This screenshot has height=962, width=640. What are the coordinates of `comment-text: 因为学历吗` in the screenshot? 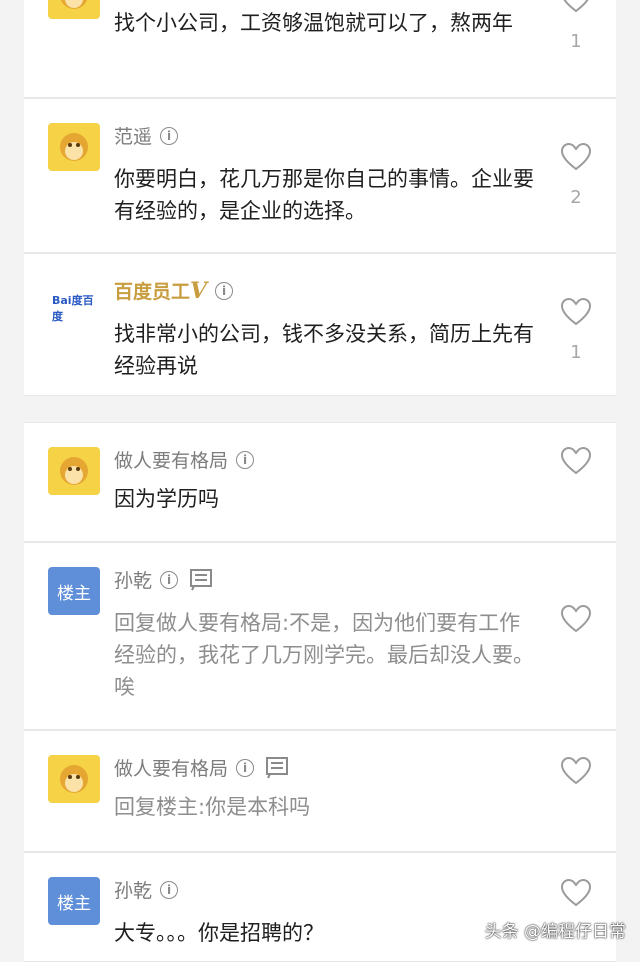 It's located at (166, 499).